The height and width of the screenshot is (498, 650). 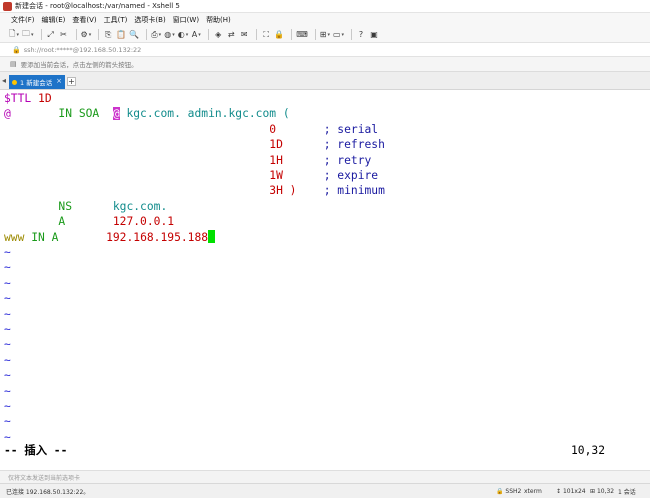 I want to click on hint-text: 要添加当前会话，点击左侧的箭头按钮。, so click(x=79, y=65).